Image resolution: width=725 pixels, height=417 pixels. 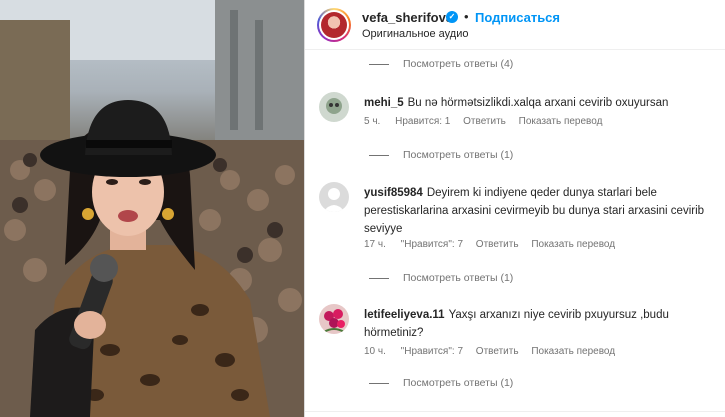 I want to click on comment-time: 10 ч., so click(x=375, y=351).